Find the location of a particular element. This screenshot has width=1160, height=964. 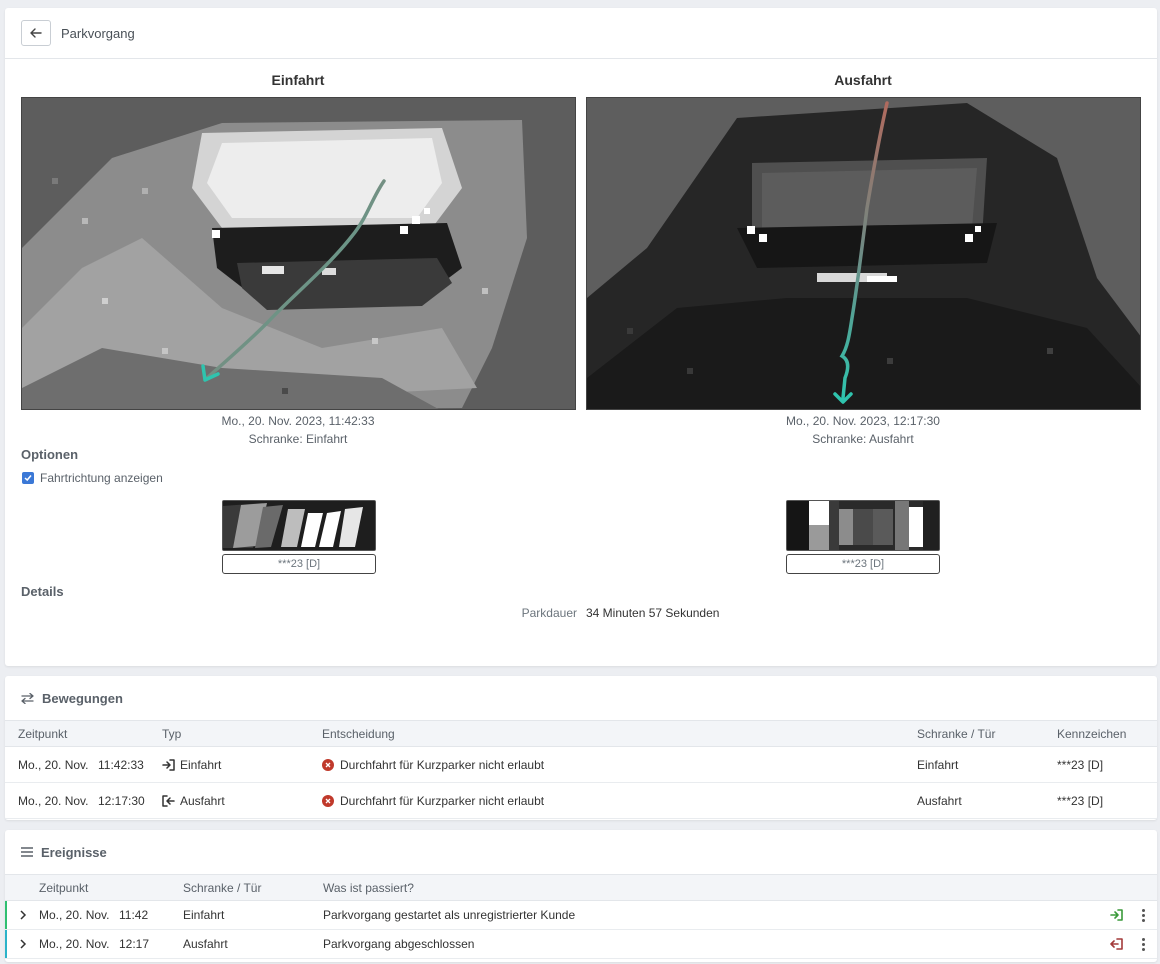

entry-plate-text: ***23 [D] is located at coordinates (299, 564).